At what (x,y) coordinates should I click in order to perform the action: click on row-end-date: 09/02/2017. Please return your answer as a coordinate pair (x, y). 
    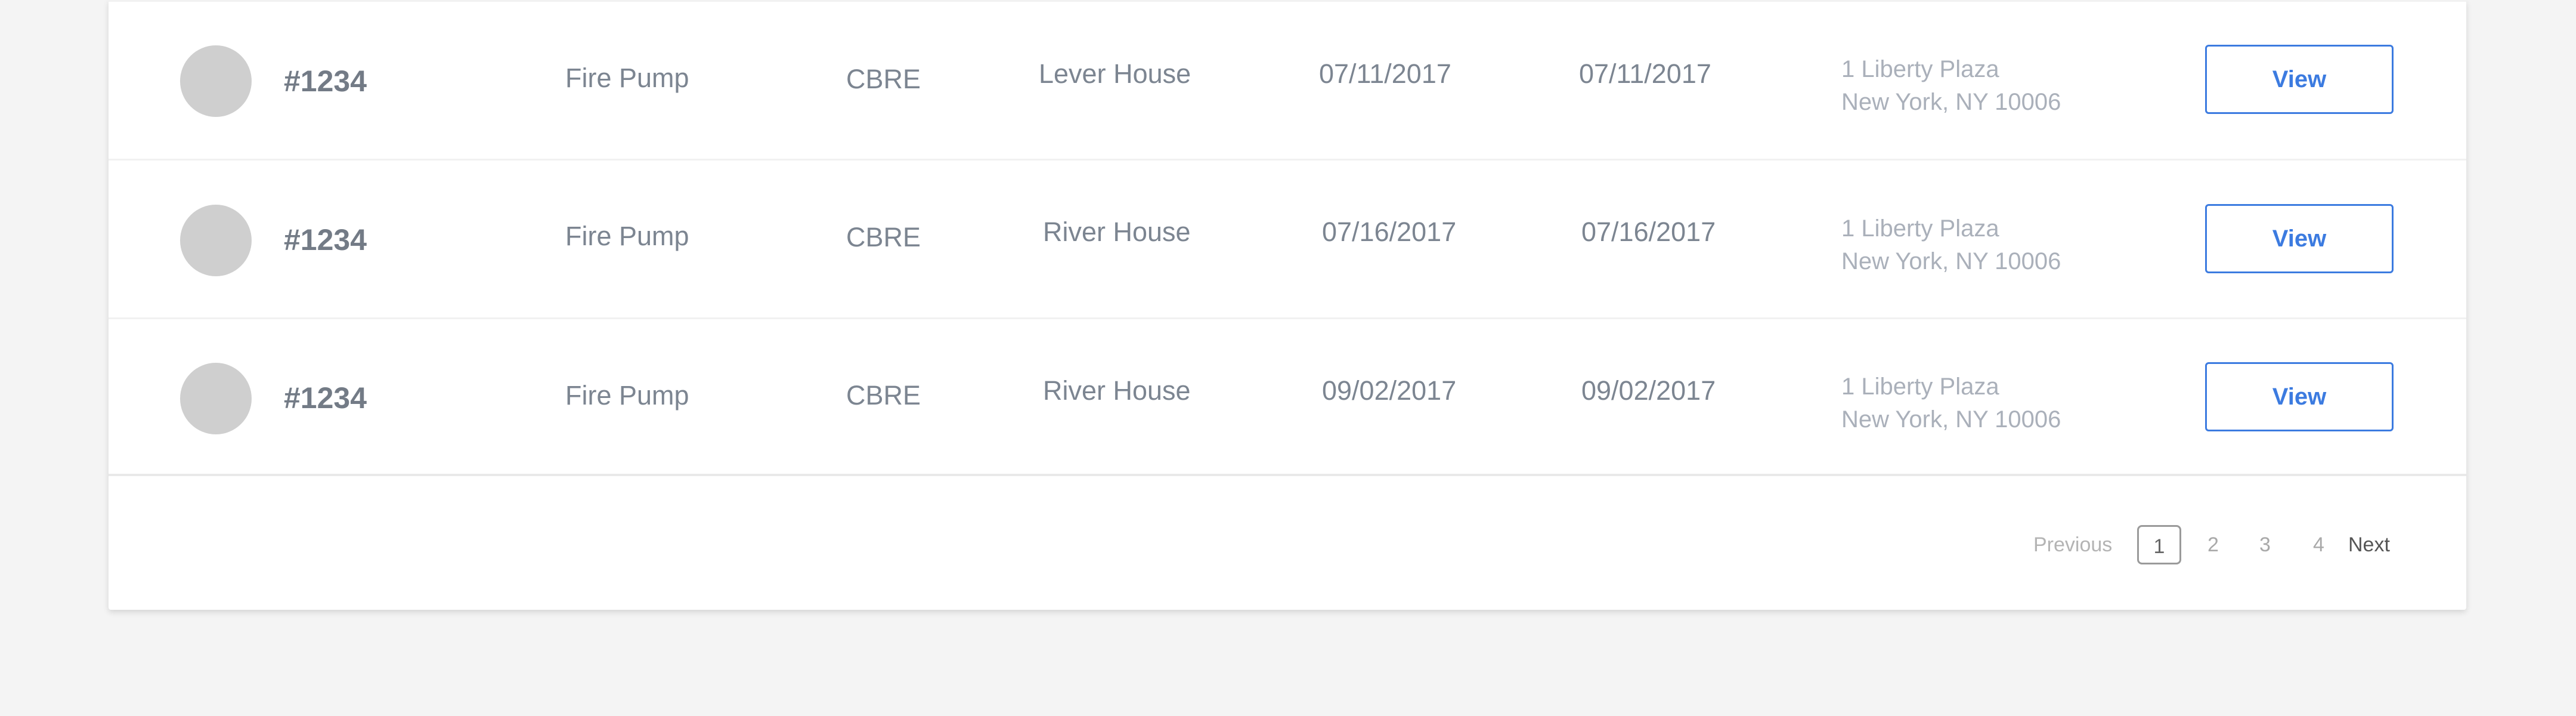
    Looking at the image, I should click on (1649, 390).